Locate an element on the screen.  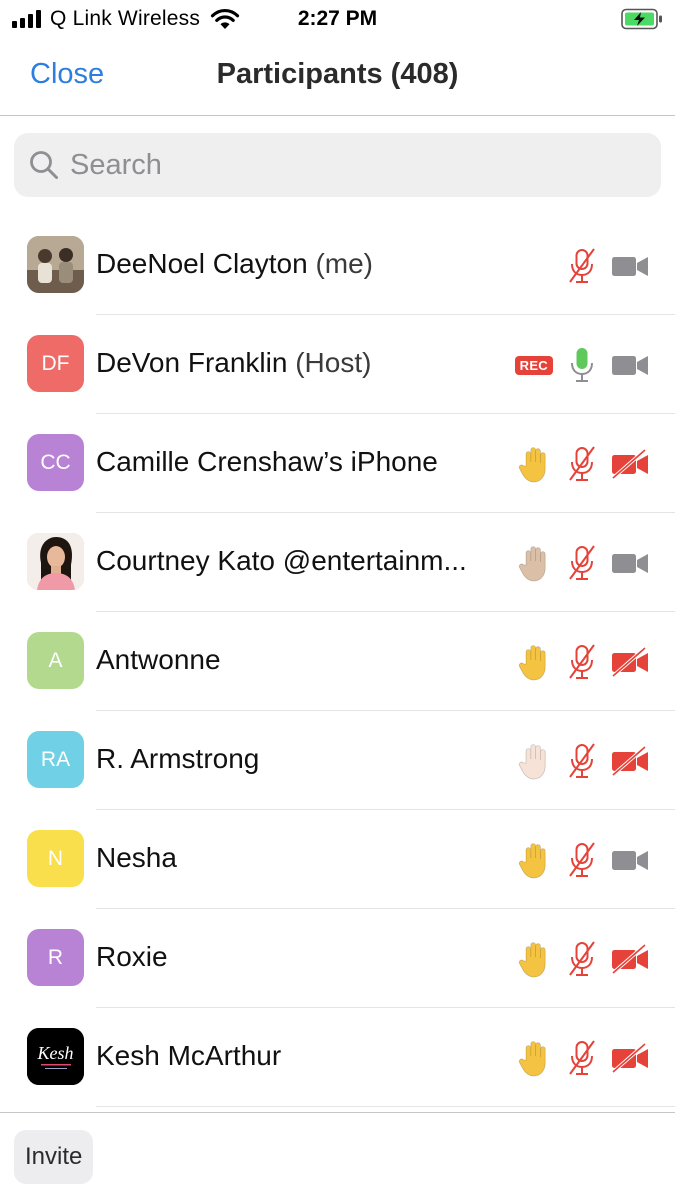
invite-button: Invite is located at coordinates (54, 1157).